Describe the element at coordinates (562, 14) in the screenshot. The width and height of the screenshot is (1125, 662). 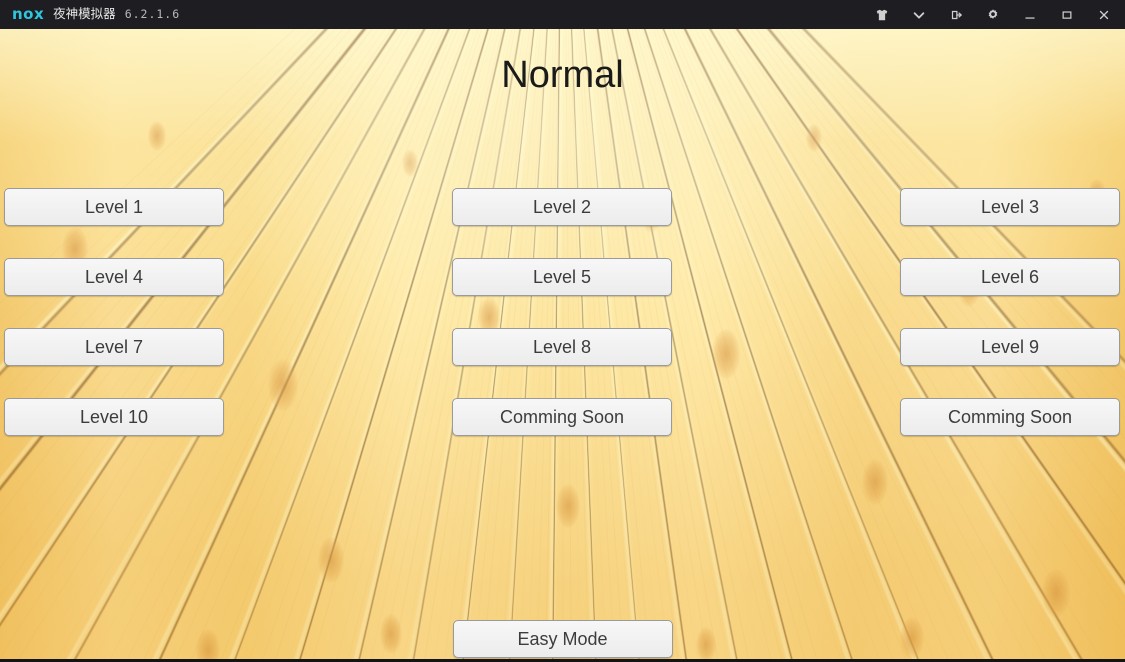
I see `window-titlebar: nox 夜神模拟器 6.2.1.6` at that location.